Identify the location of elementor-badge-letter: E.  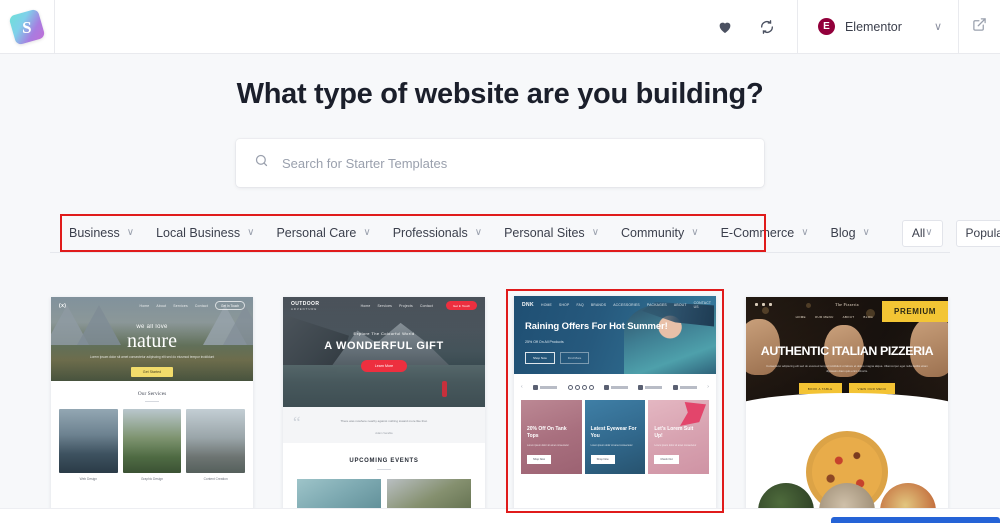
(826, 26).